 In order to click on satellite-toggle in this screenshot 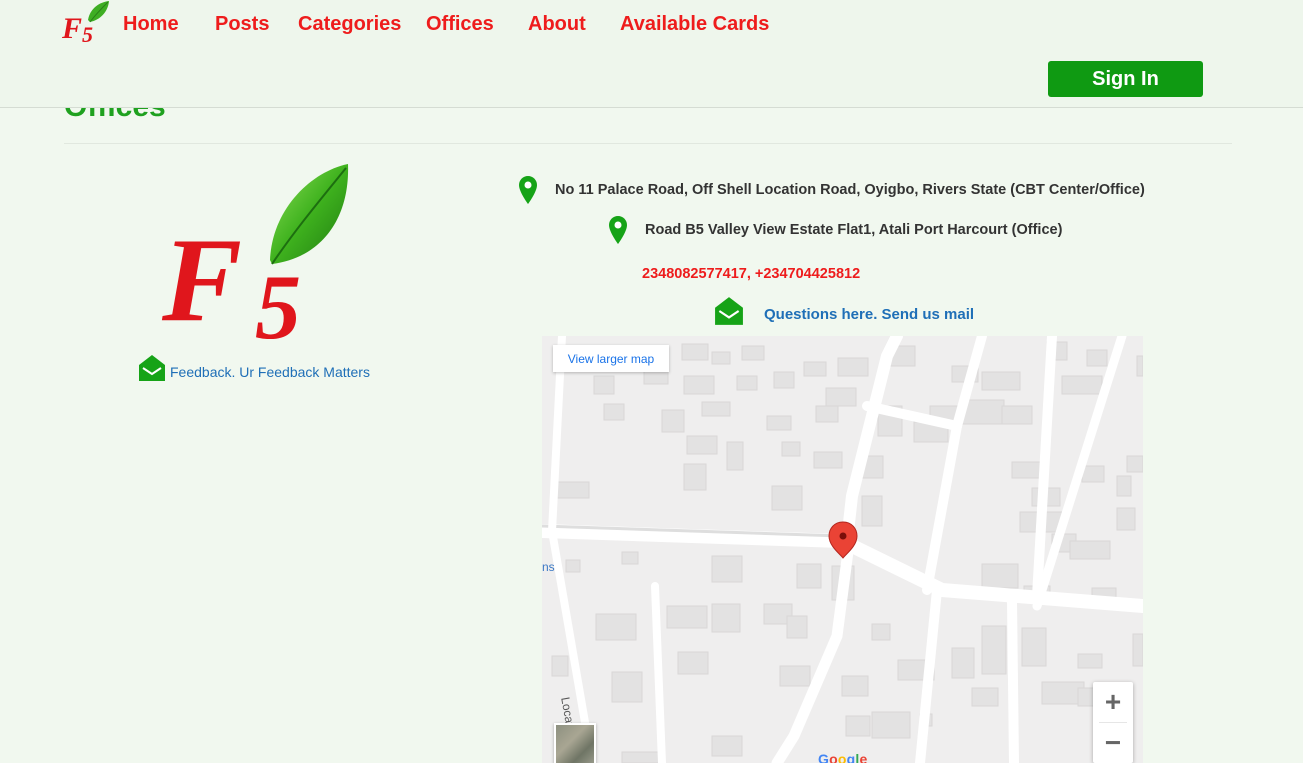, I will do `click(575, 743)`.